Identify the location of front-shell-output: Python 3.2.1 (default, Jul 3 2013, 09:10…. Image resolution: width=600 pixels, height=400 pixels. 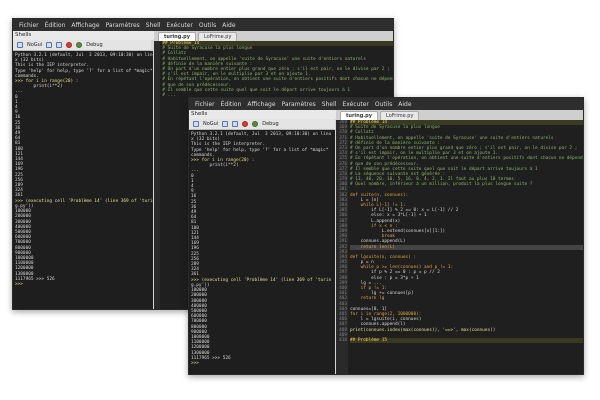
(262, 252).